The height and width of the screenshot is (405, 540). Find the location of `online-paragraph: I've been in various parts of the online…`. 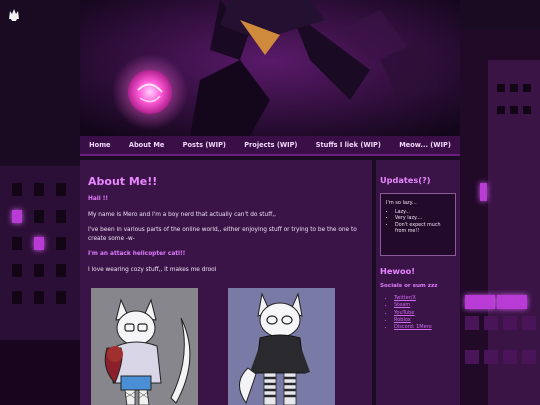

online-paragraph: I've been in various parts of the online… is located at coordinates (222, 234).